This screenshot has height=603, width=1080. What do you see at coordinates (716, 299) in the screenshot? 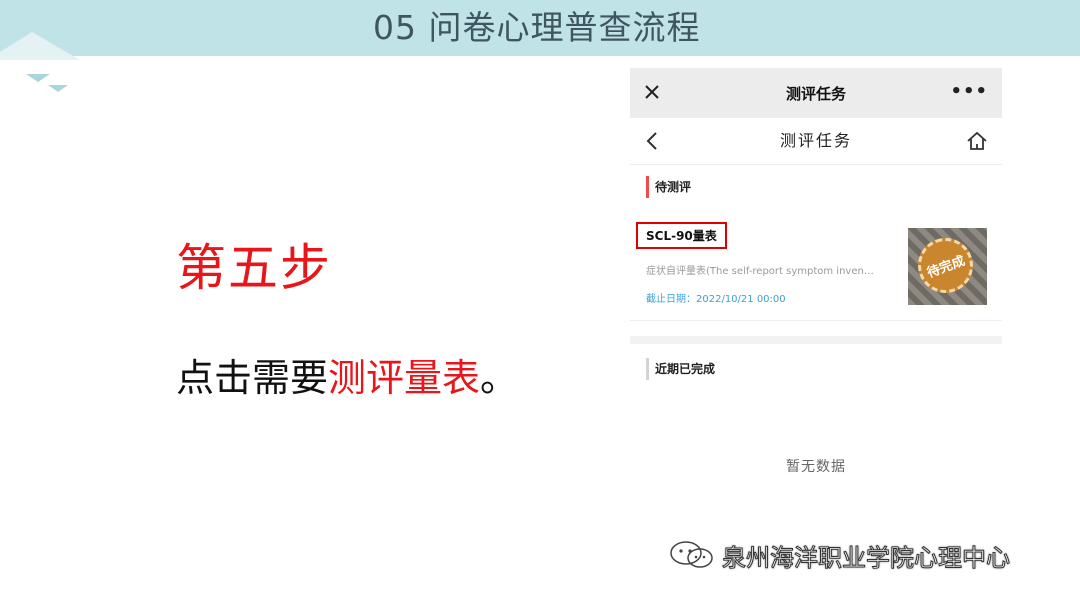
I see `task-deadline: 截止日期：2022/10/21 00:00` at bounding box center [716, 299].